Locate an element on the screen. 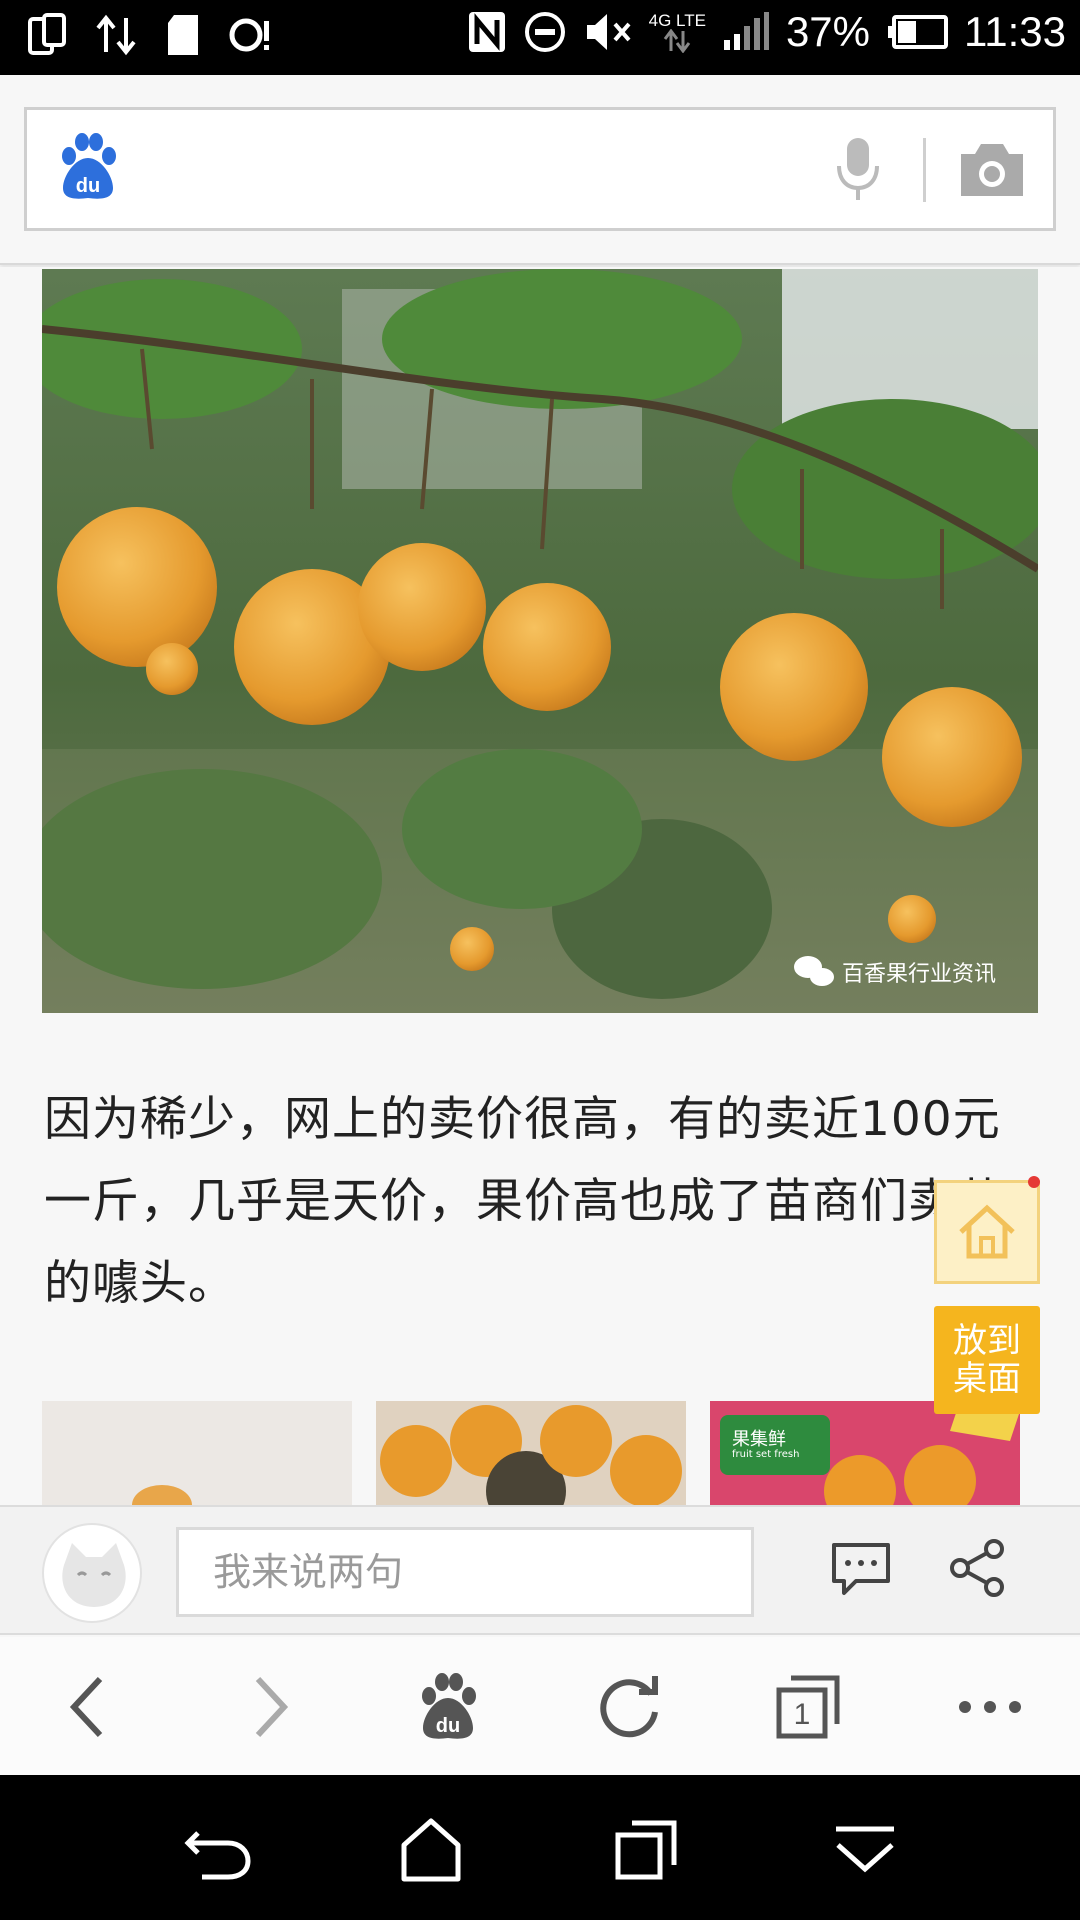 The width and height of the screenshot is (1080, 1920). back-button is located at coordinates (88, 1707).